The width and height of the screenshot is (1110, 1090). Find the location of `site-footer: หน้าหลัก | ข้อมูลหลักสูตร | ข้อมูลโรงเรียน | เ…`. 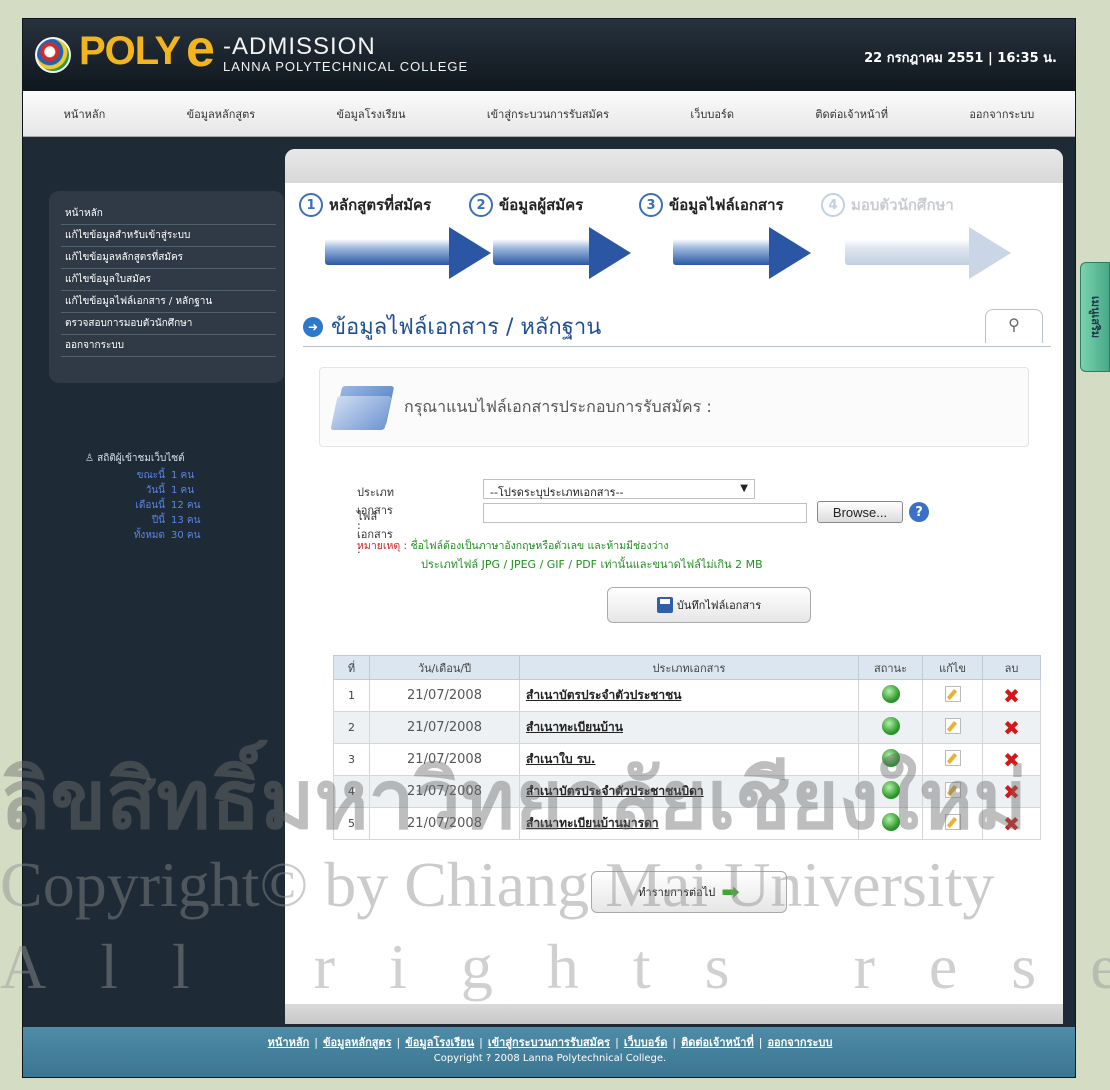

site-footer: หน้าหลัก | ข้อมูลหลักสูตร | ข้อมูลโรงเรียน | เ… is located at coordinates (549, 1052).